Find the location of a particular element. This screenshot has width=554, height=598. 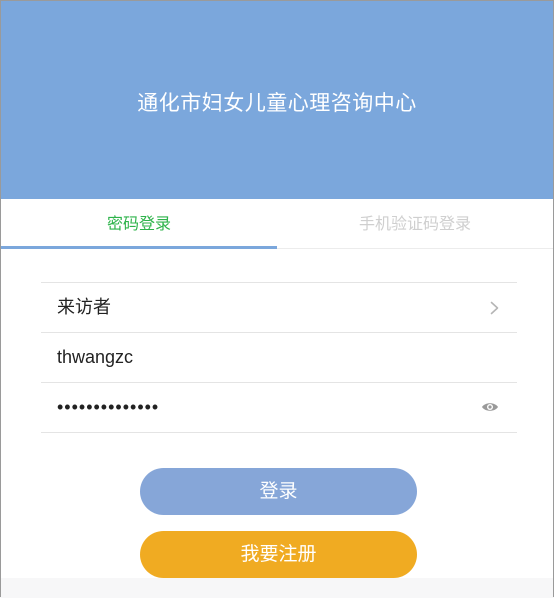

login-button: 登录 is located at coordinates (278, 491).